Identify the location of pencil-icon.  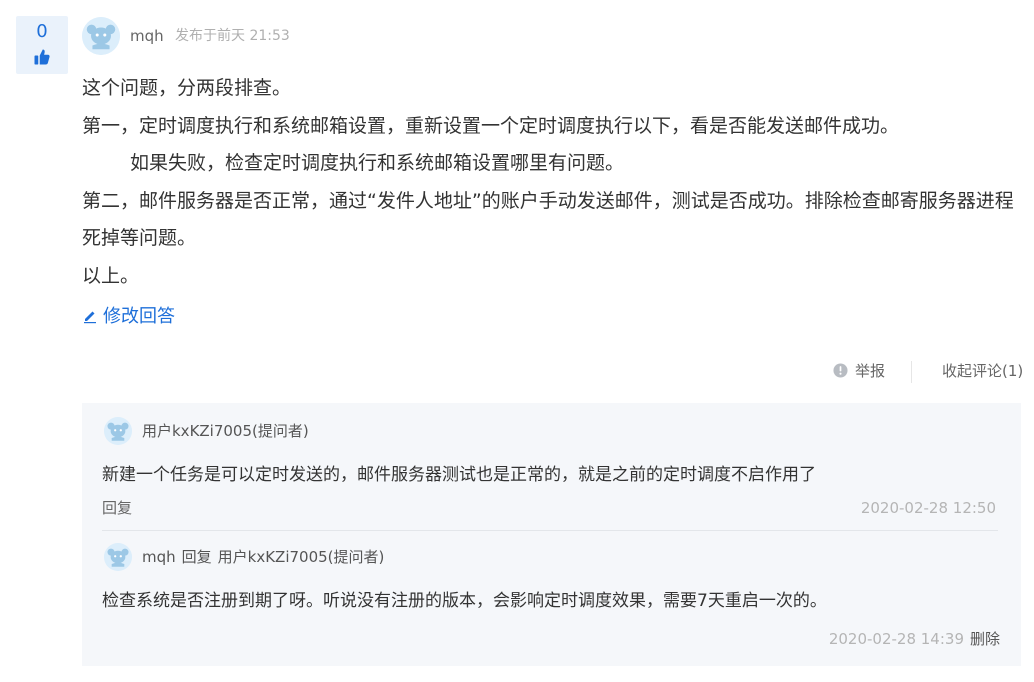
(90, 317).